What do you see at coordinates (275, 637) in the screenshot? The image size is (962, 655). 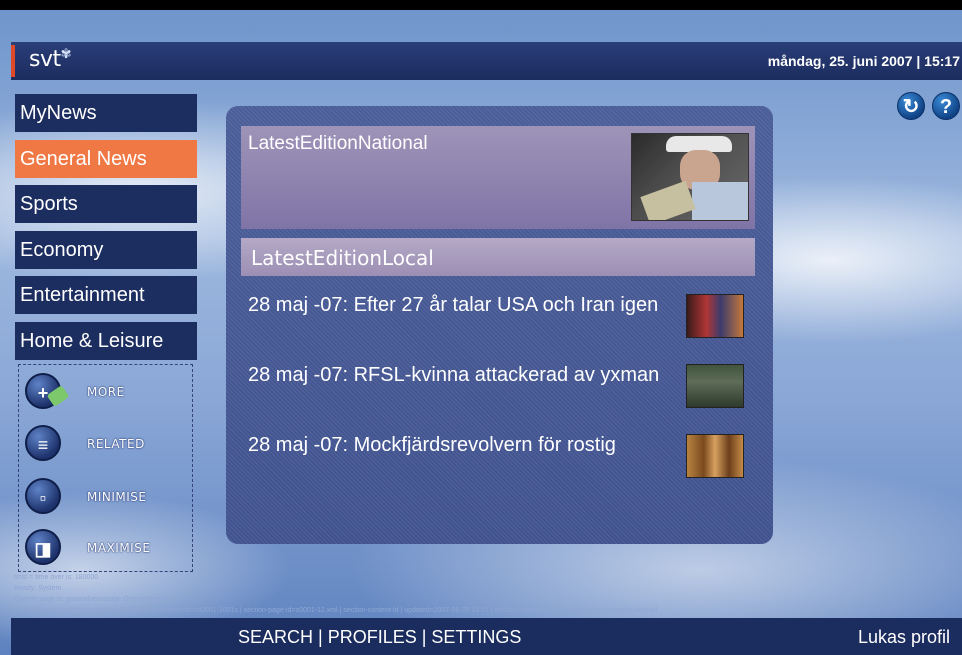 I see `search-link: SEARCH` at bounding box center [275, 637].